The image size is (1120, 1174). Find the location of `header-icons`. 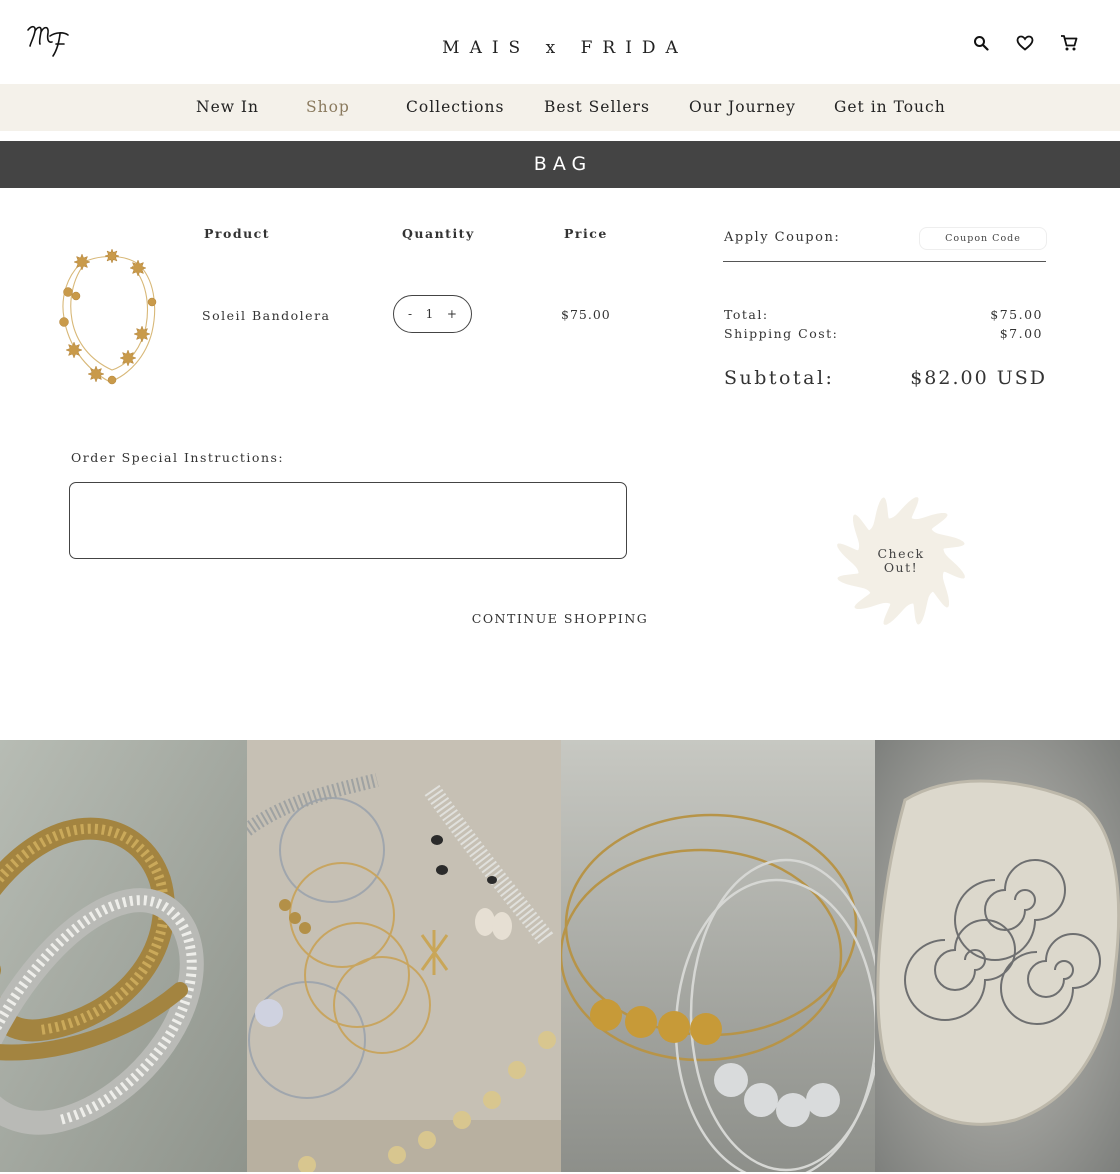

header-icons is located at coordinates (1025, 43).